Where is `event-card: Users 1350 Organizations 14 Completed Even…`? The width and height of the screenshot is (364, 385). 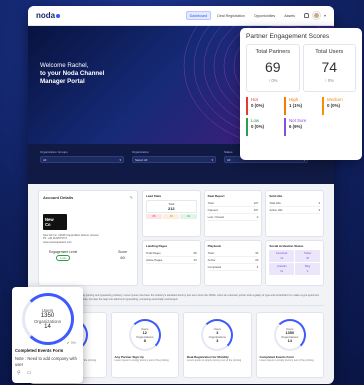 event-card: Users 1350 Organizations 14 Completed Even… is located at coordinates (289, 345).